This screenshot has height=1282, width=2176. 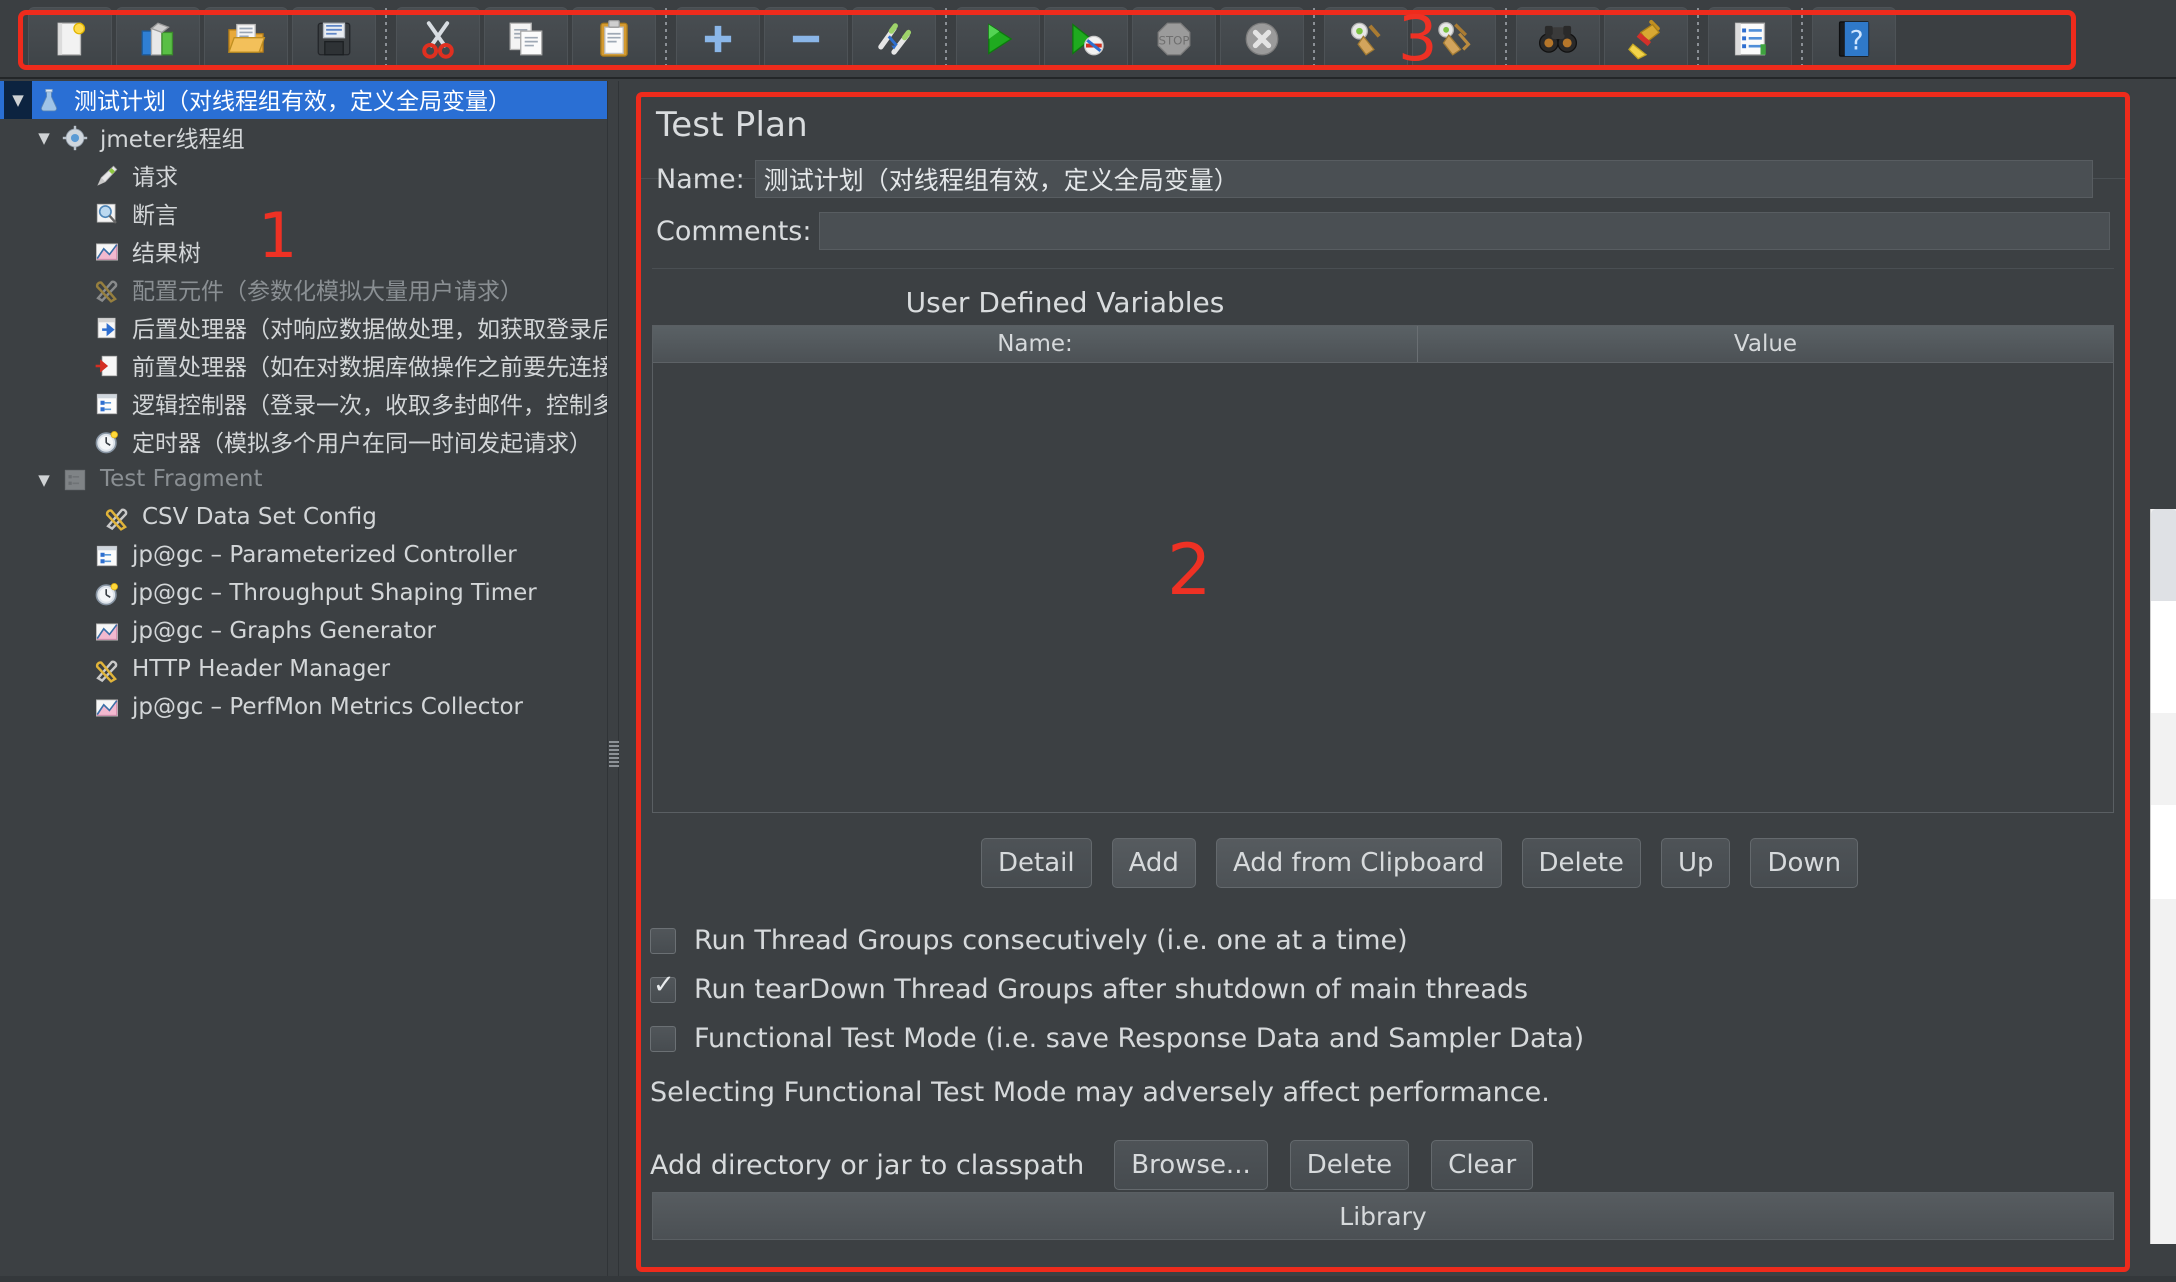 What do you see at coordinates (75, 138) in the screenshot?
I see `thread-group-gear-icon` at bounding box center [75, 138].